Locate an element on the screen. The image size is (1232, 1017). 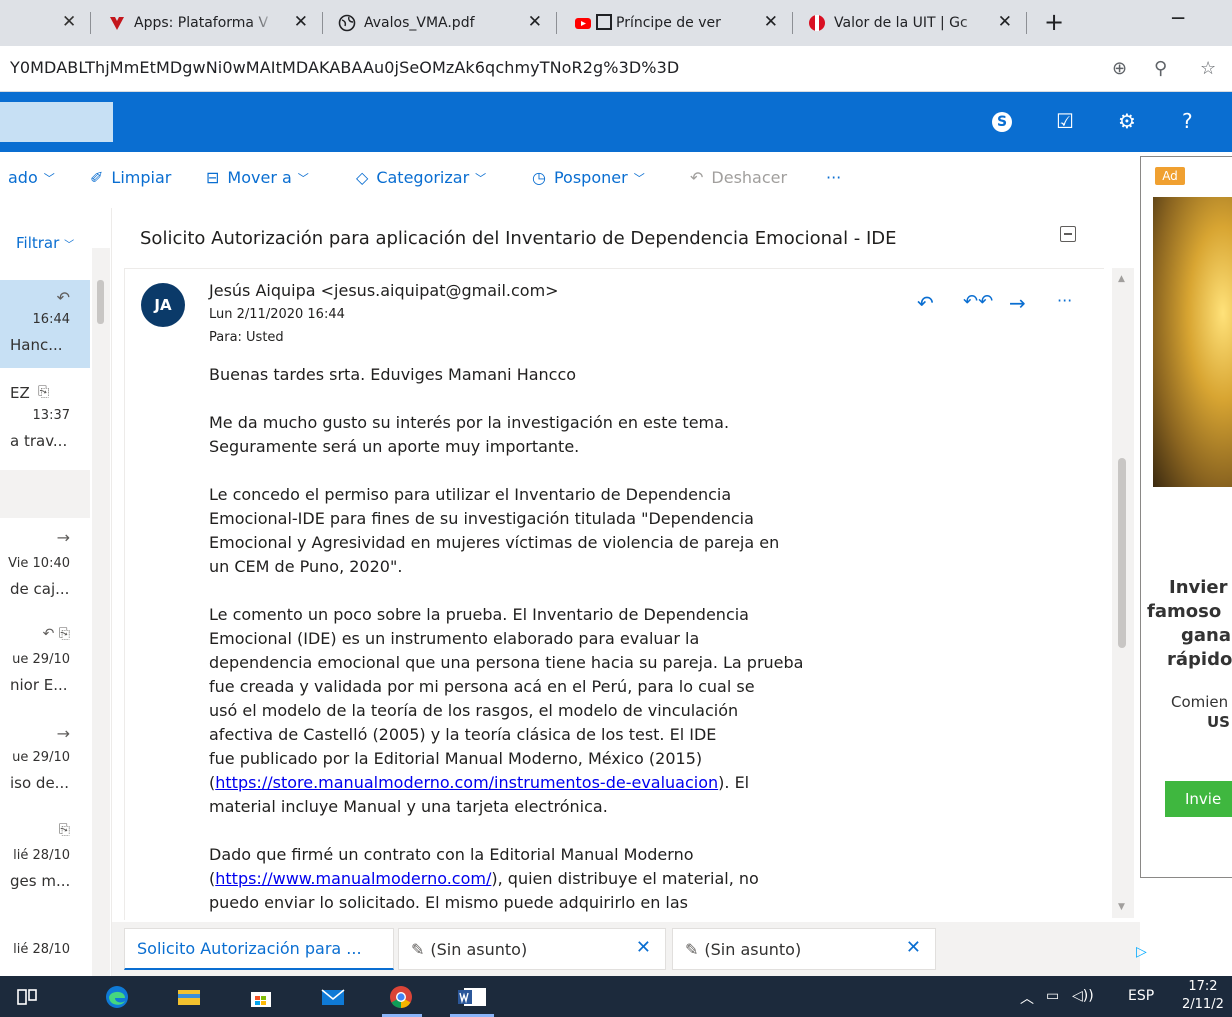
help-icon: ? is located at coordinates (1187, 121).